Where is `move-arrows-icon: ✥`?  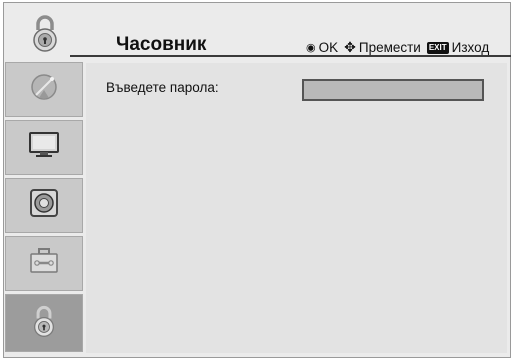 move-arrows-icon: ✥ is located at coordinates (350, 47).